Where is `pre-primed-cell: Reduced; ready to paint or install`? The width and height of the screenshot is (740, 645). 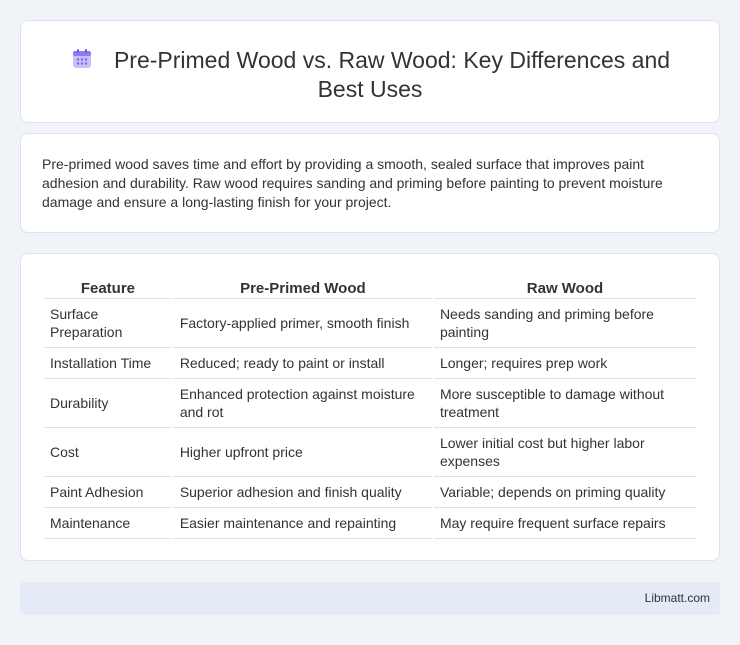
pre-primed-cell: Reduced; ready to paint or install is located at coordinates (302, 363).